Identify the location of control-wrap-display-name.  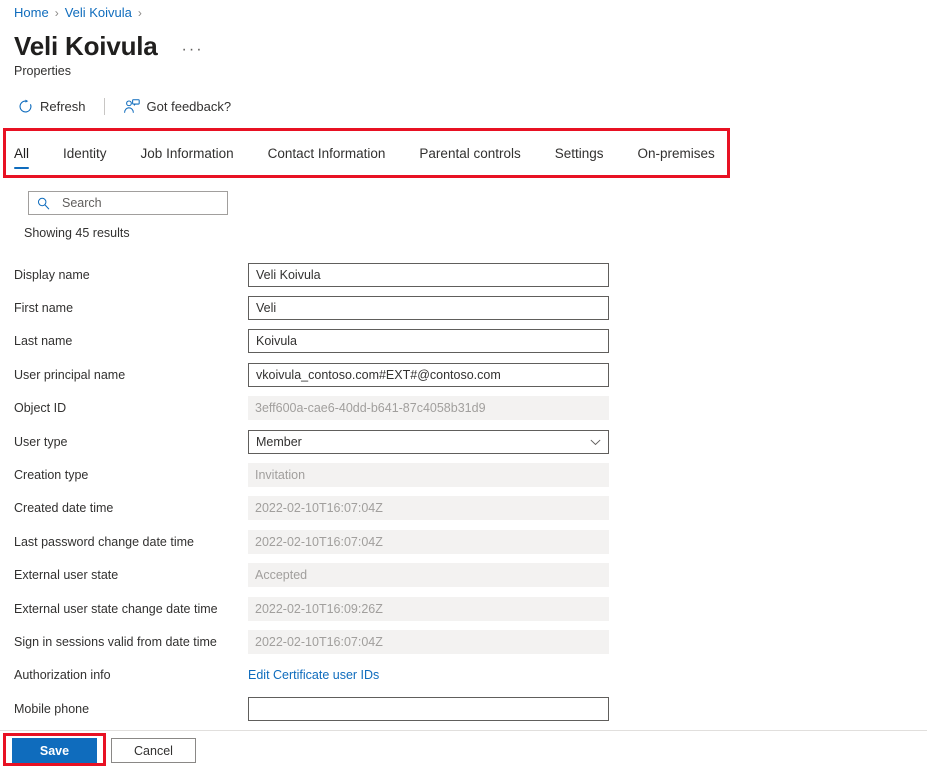
(428, 274).